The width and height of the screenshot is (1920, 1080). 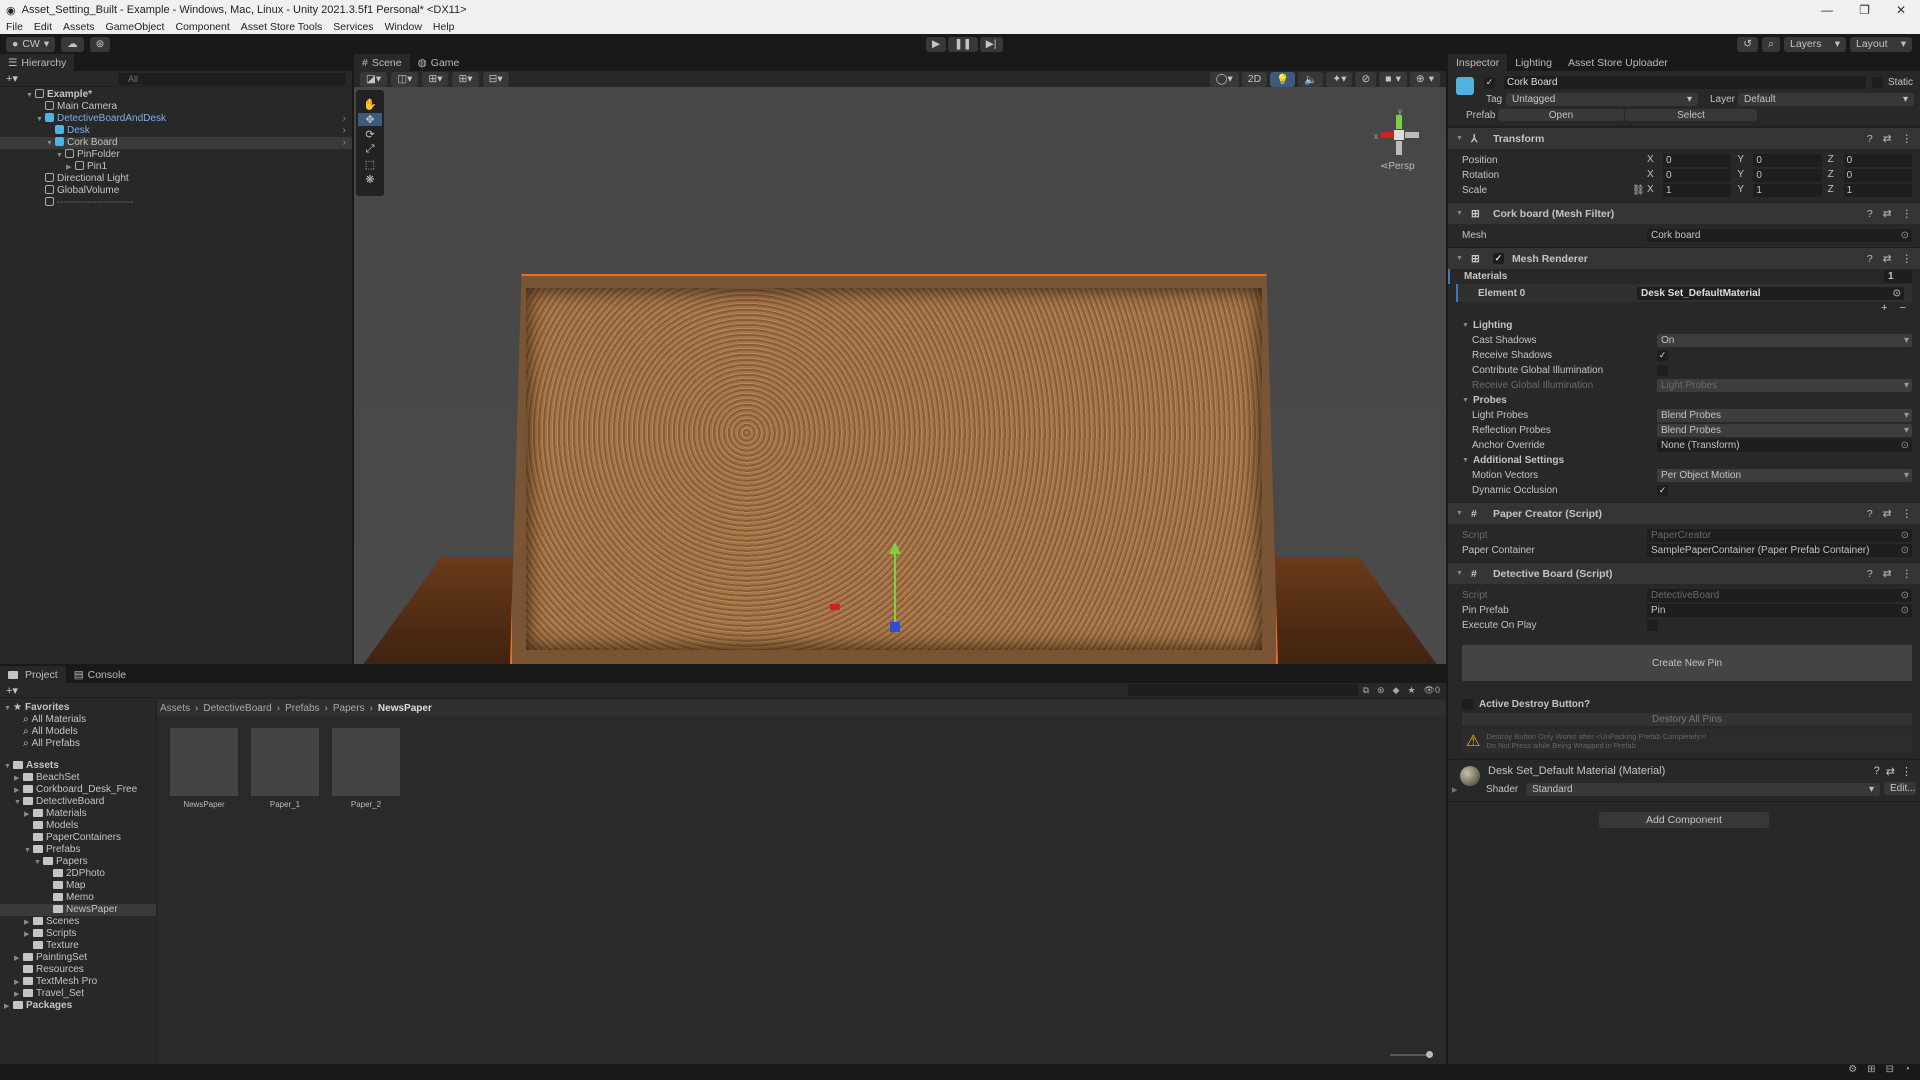 I want to click on breadcrumb-item: Prefabs, so click(x=302, y=708).